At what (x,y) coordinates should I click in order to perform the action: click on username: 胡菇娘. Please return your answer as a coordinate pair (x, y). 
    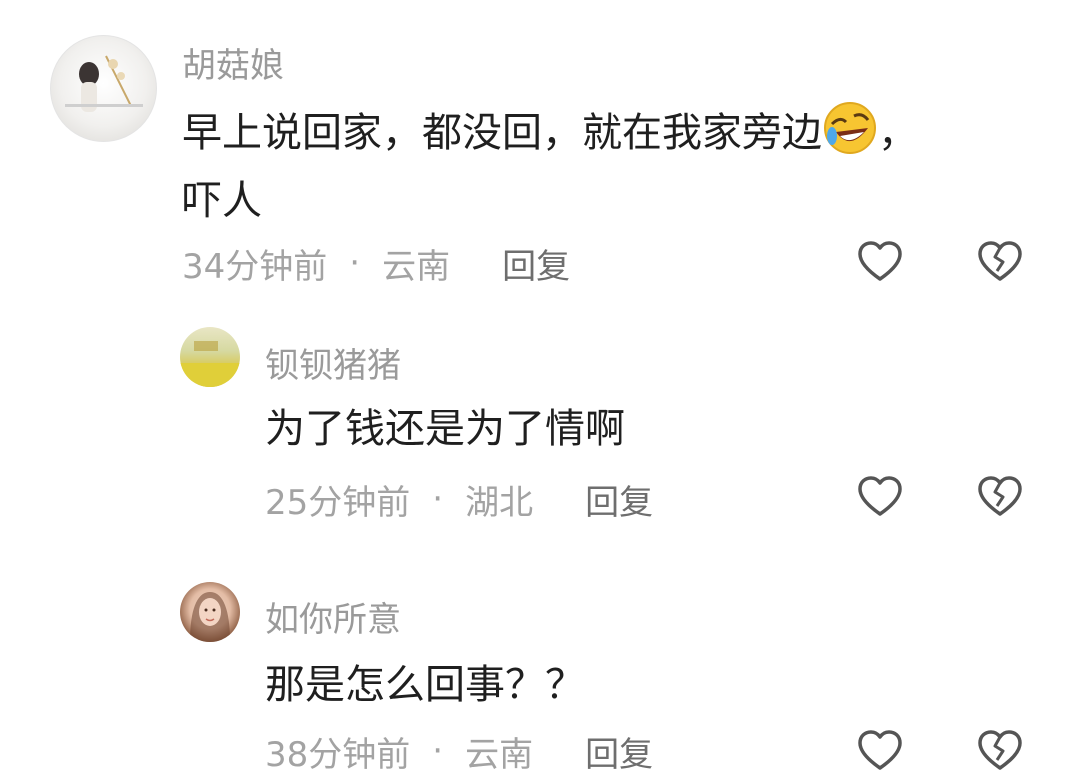
    Looking at the image, I should click on (233, 62).